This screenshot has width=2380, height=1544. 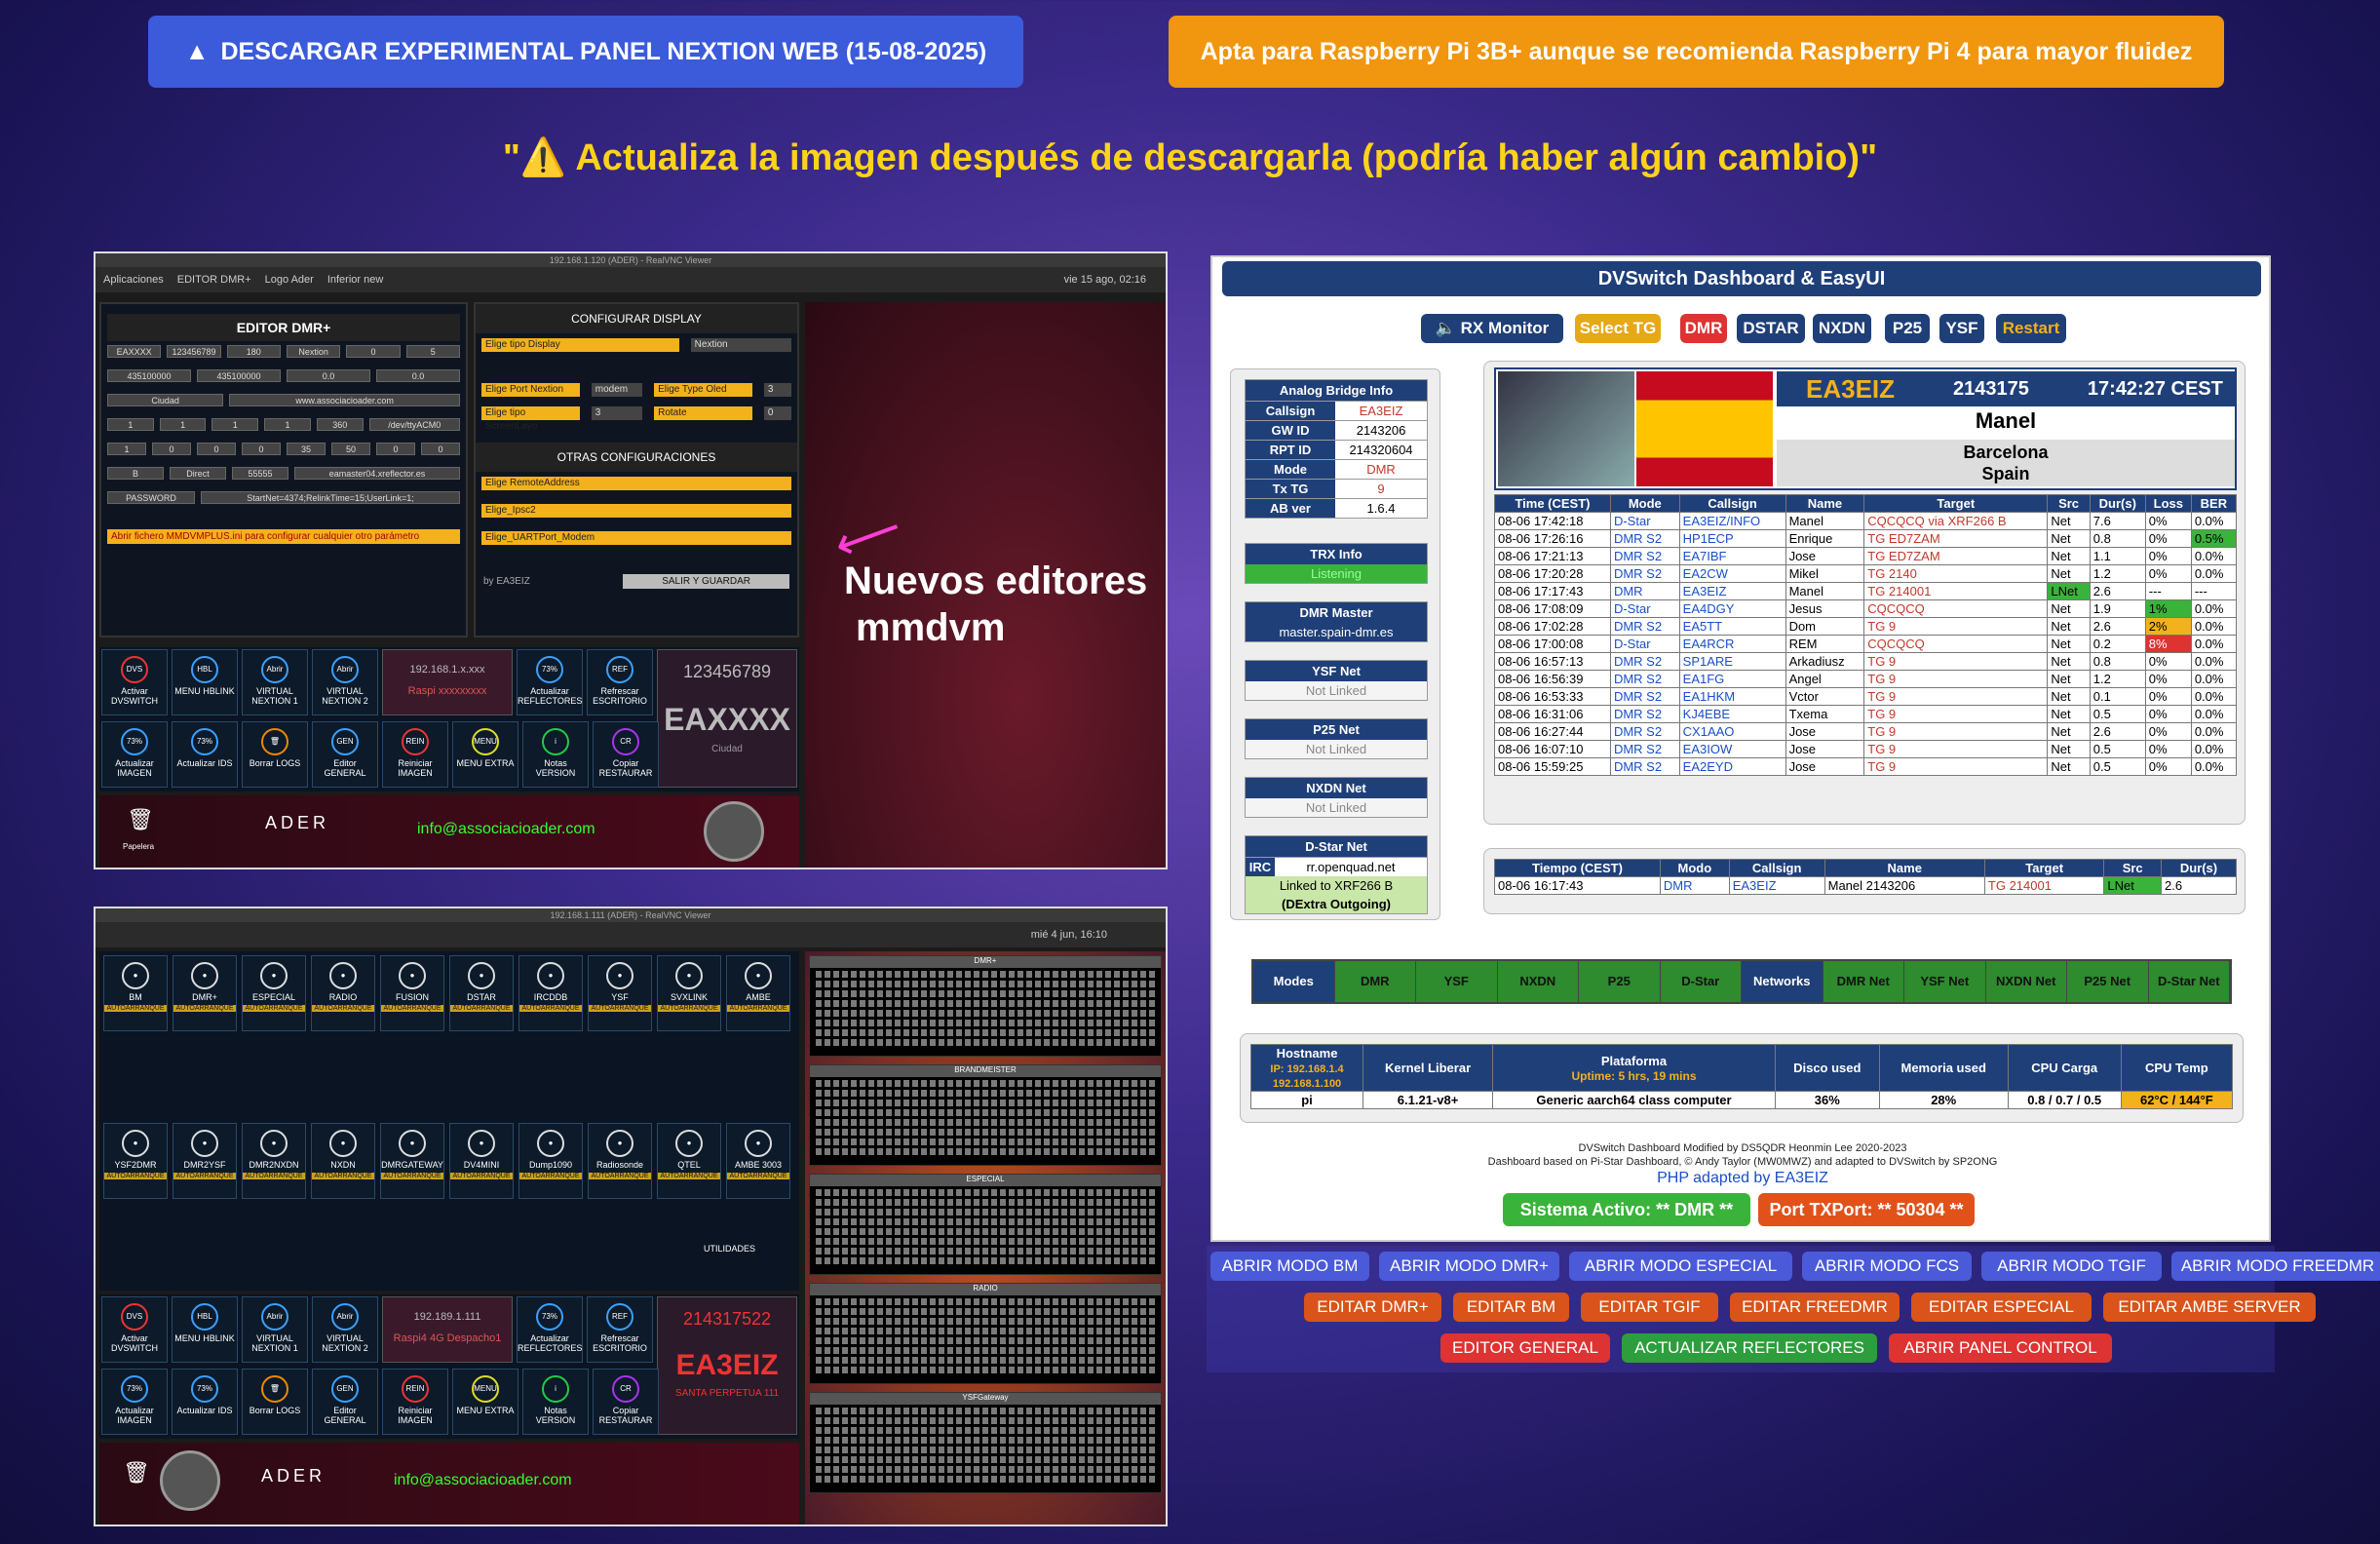 What do you see at coordinates (1618, 329) in the screenshot?
I see `select-tg-button: Select TG` at bounding box center [1618, 329].